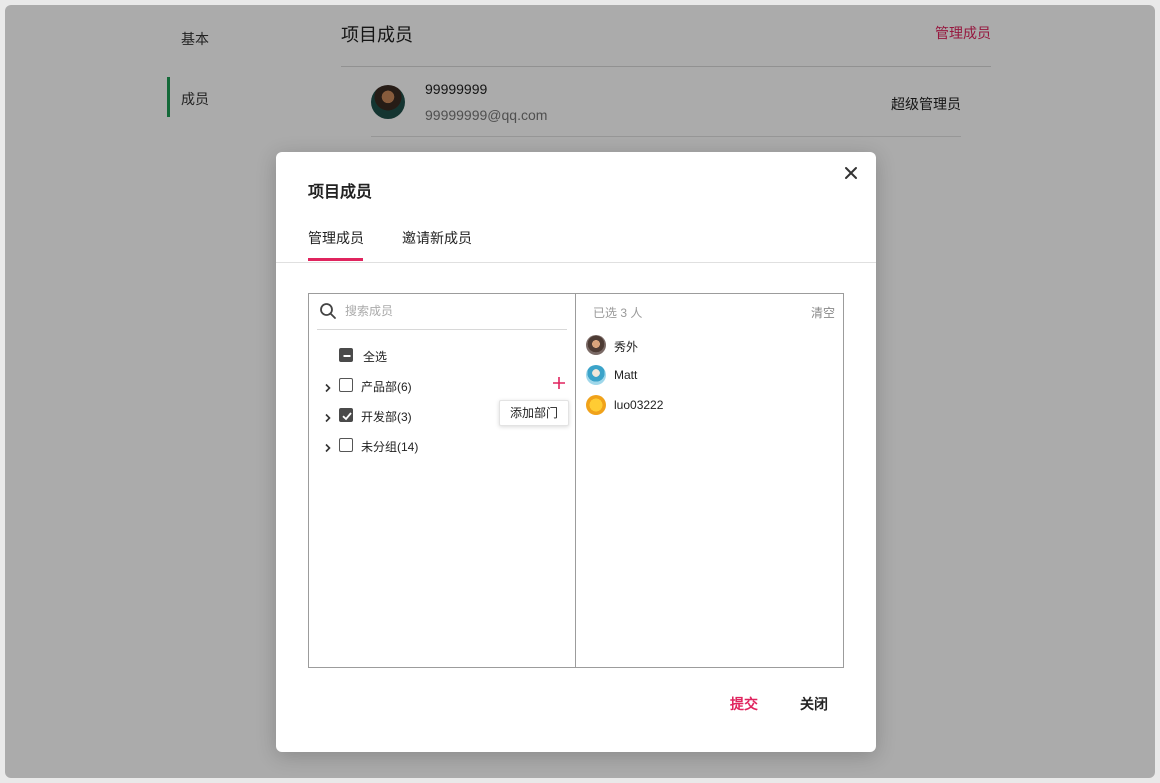  What do you see at coordinates (626, 375) in the screenshot?
I see `selected-member-name: Matt` at bounding box center [626, 375].